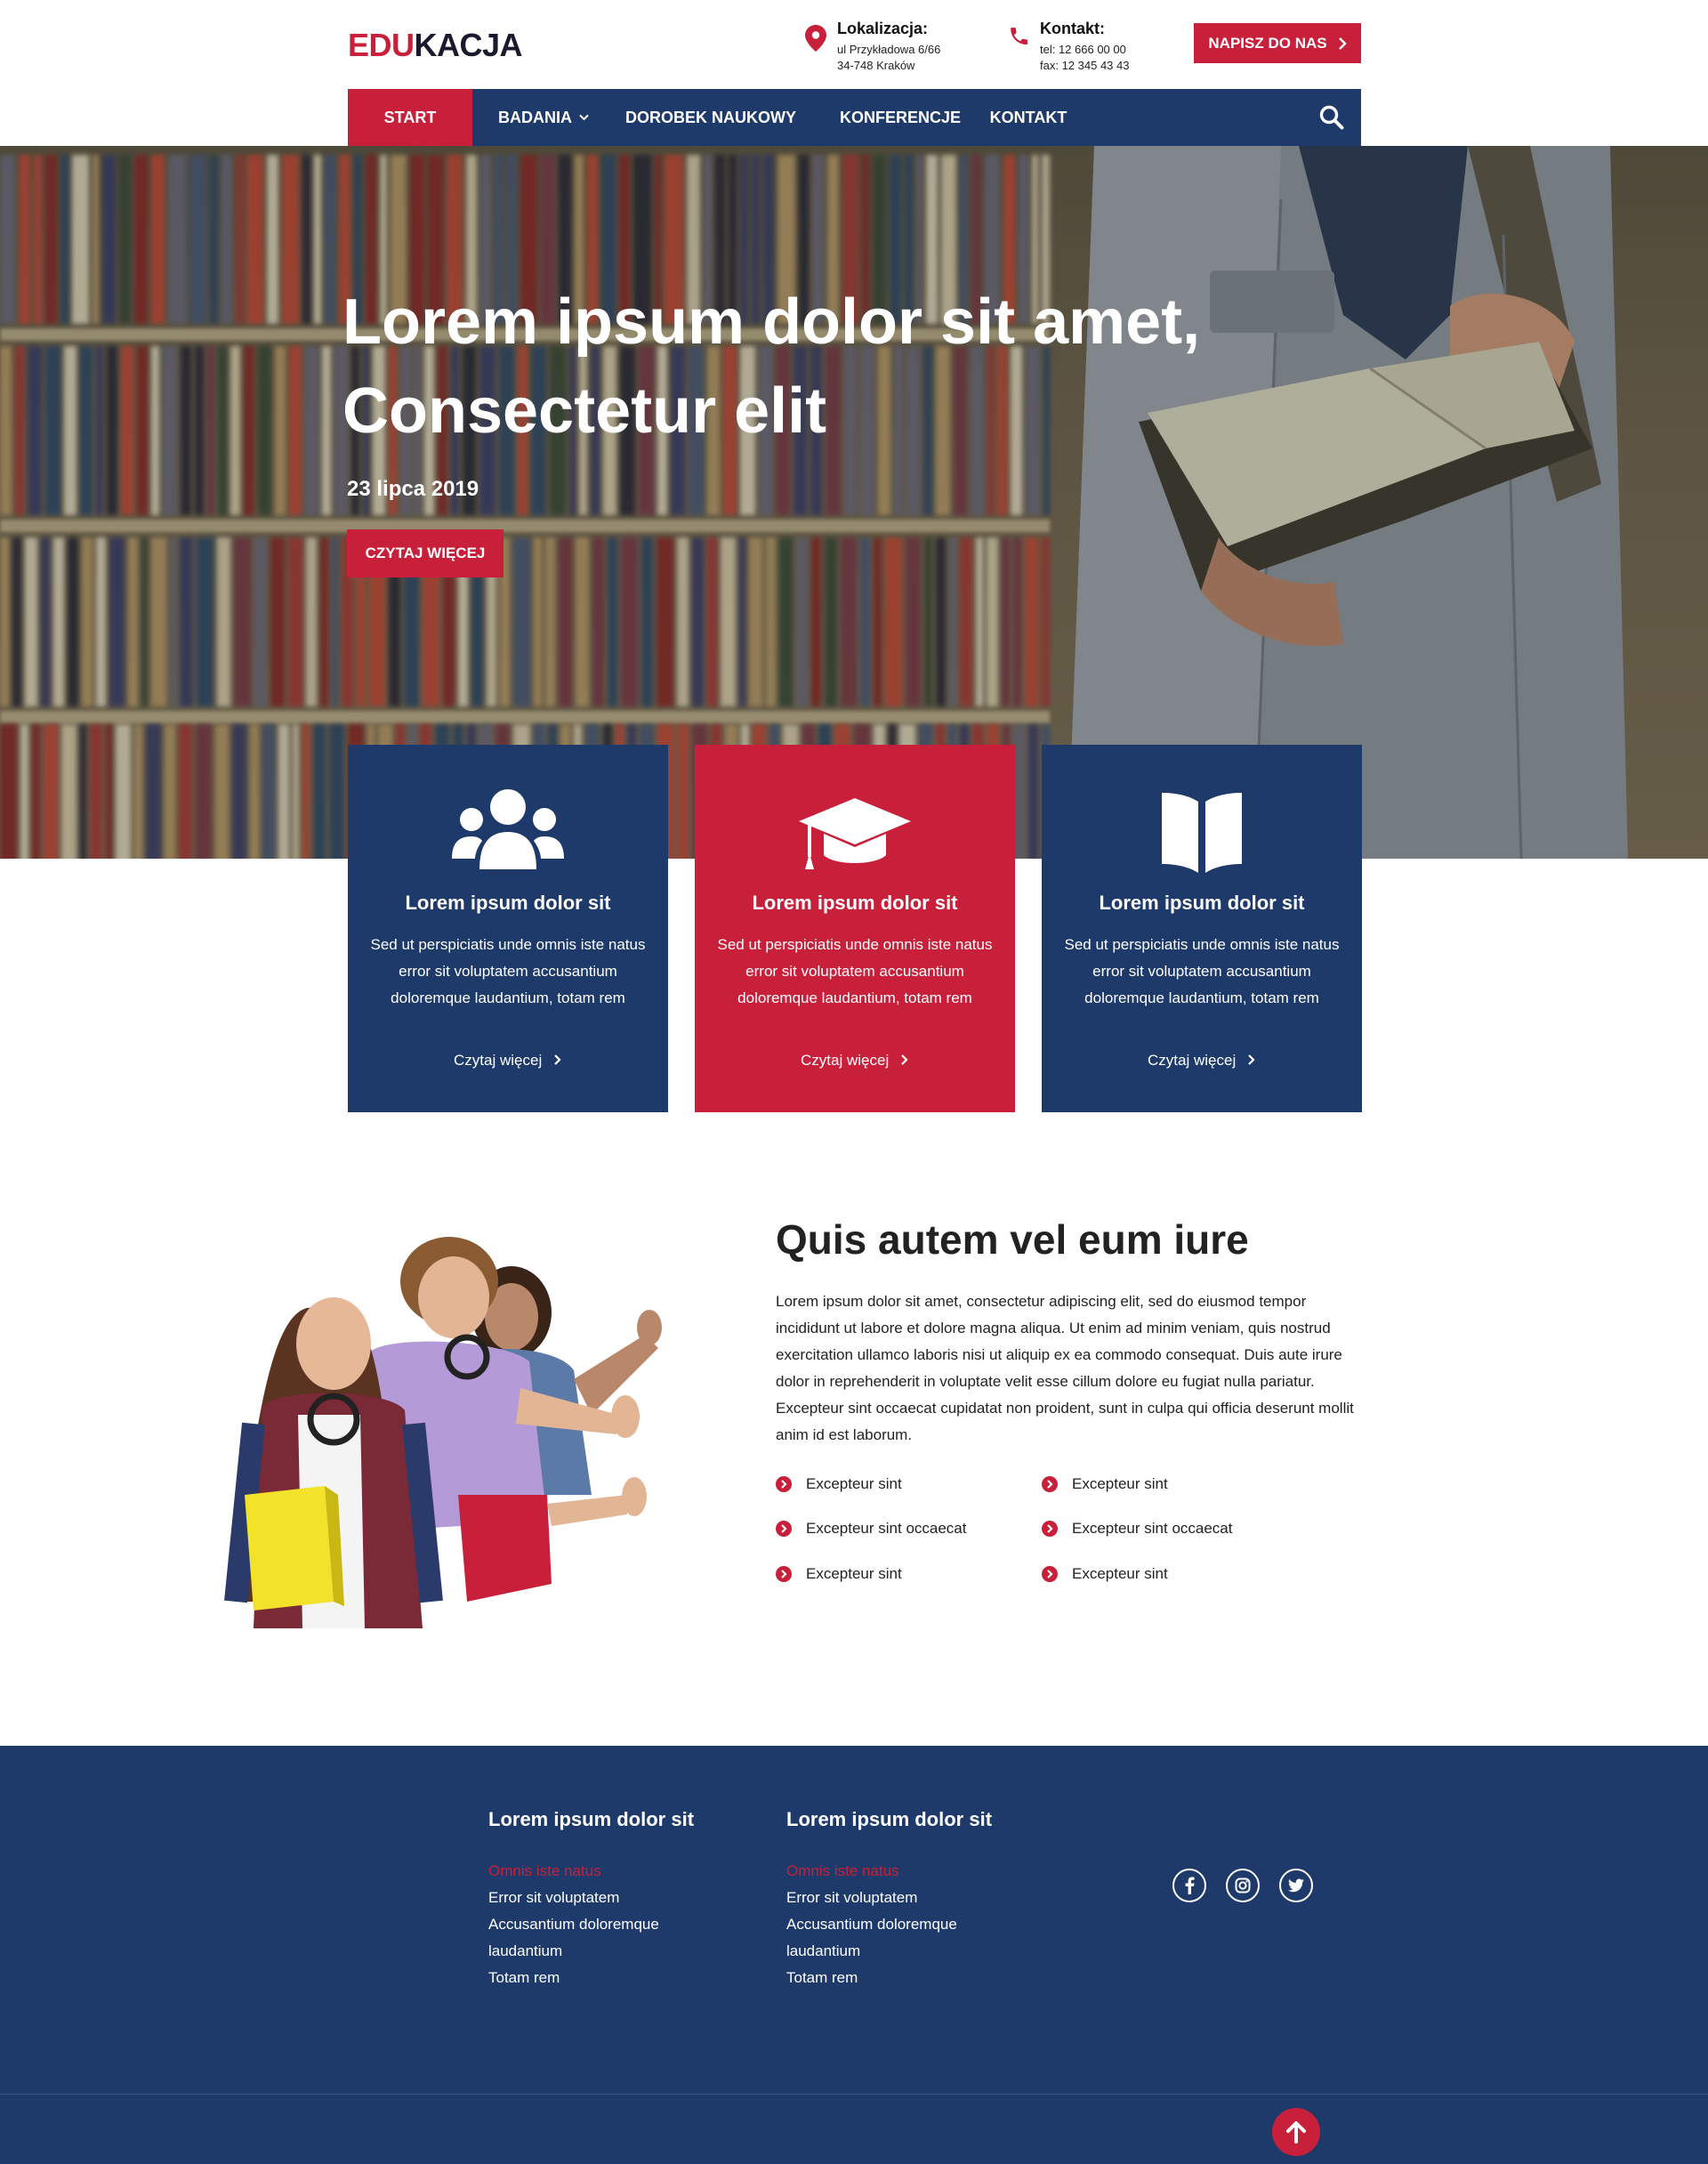  Describe the element at coordinates (468, 45) in the screenshot. I see `logo-part-kacja: KACJA` at that location.